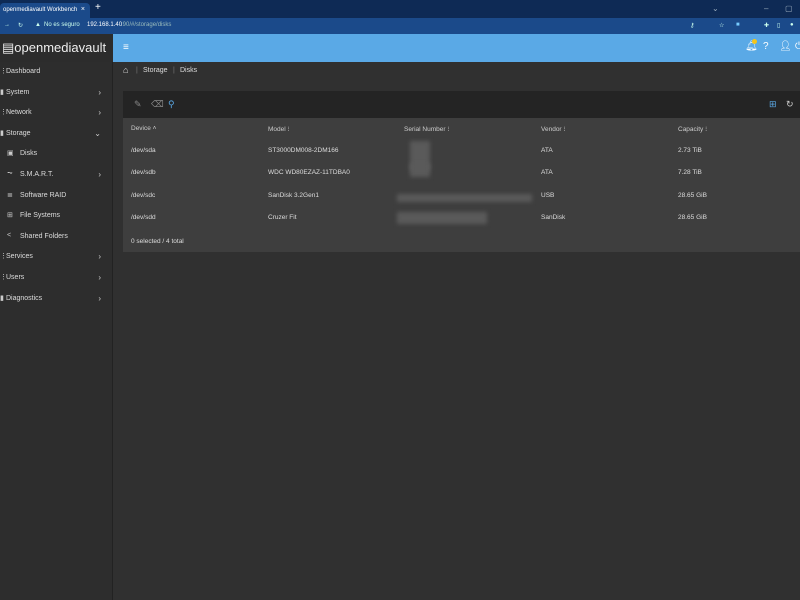  What do you see at coordinates (56, 154) in the screenshot?
I see `sidebar-item-disks: ▣ Disks` at bounding box center [56, 154].